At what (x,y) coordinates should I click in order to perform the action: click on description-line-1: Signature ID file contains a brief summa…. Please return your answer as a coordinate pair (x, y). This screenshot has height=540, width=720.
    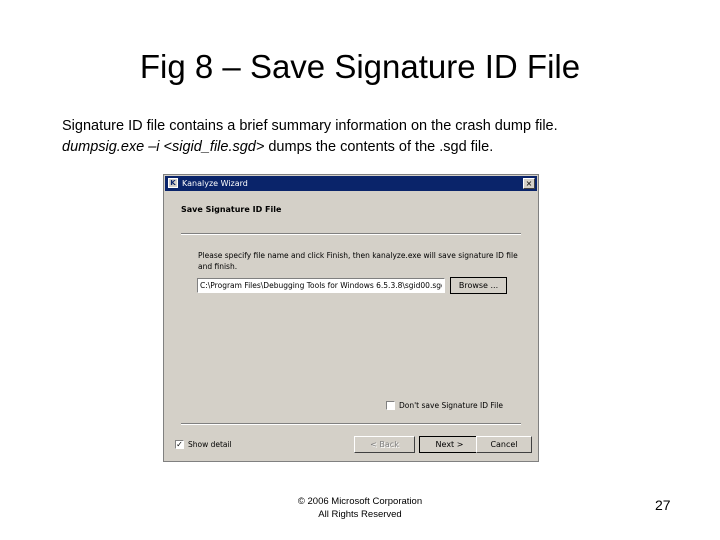
    Looking at the image, I should click on (310, 126).